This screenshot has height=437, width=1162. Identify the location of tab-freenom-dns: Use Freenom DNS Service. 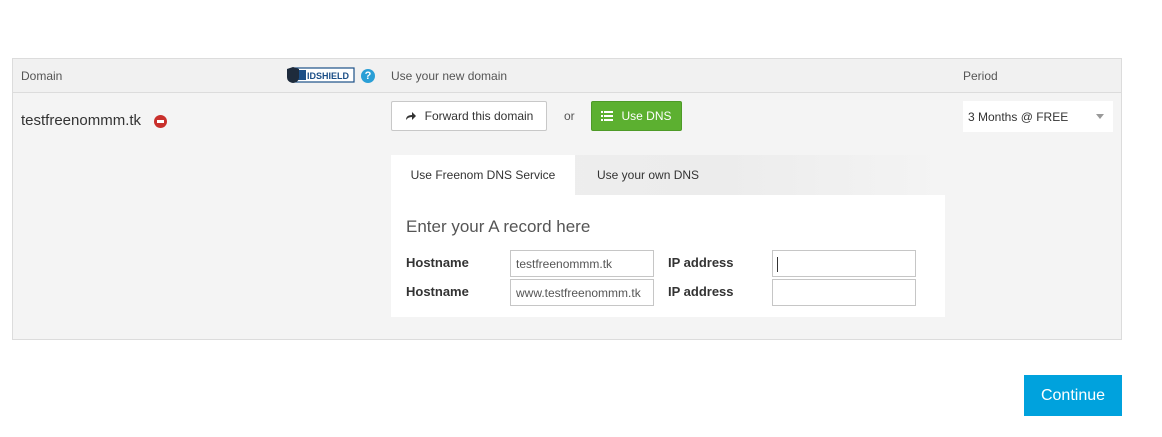
(483, 175).